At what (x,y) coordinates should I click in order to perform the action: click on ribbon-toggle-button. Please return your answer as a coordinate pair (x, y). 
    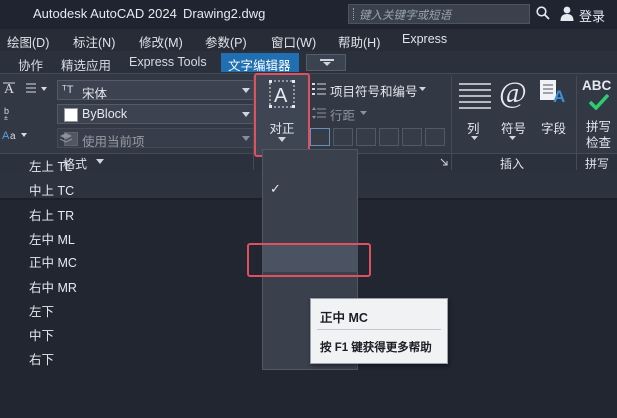
    Looking at the image, I should click on (326, 62).